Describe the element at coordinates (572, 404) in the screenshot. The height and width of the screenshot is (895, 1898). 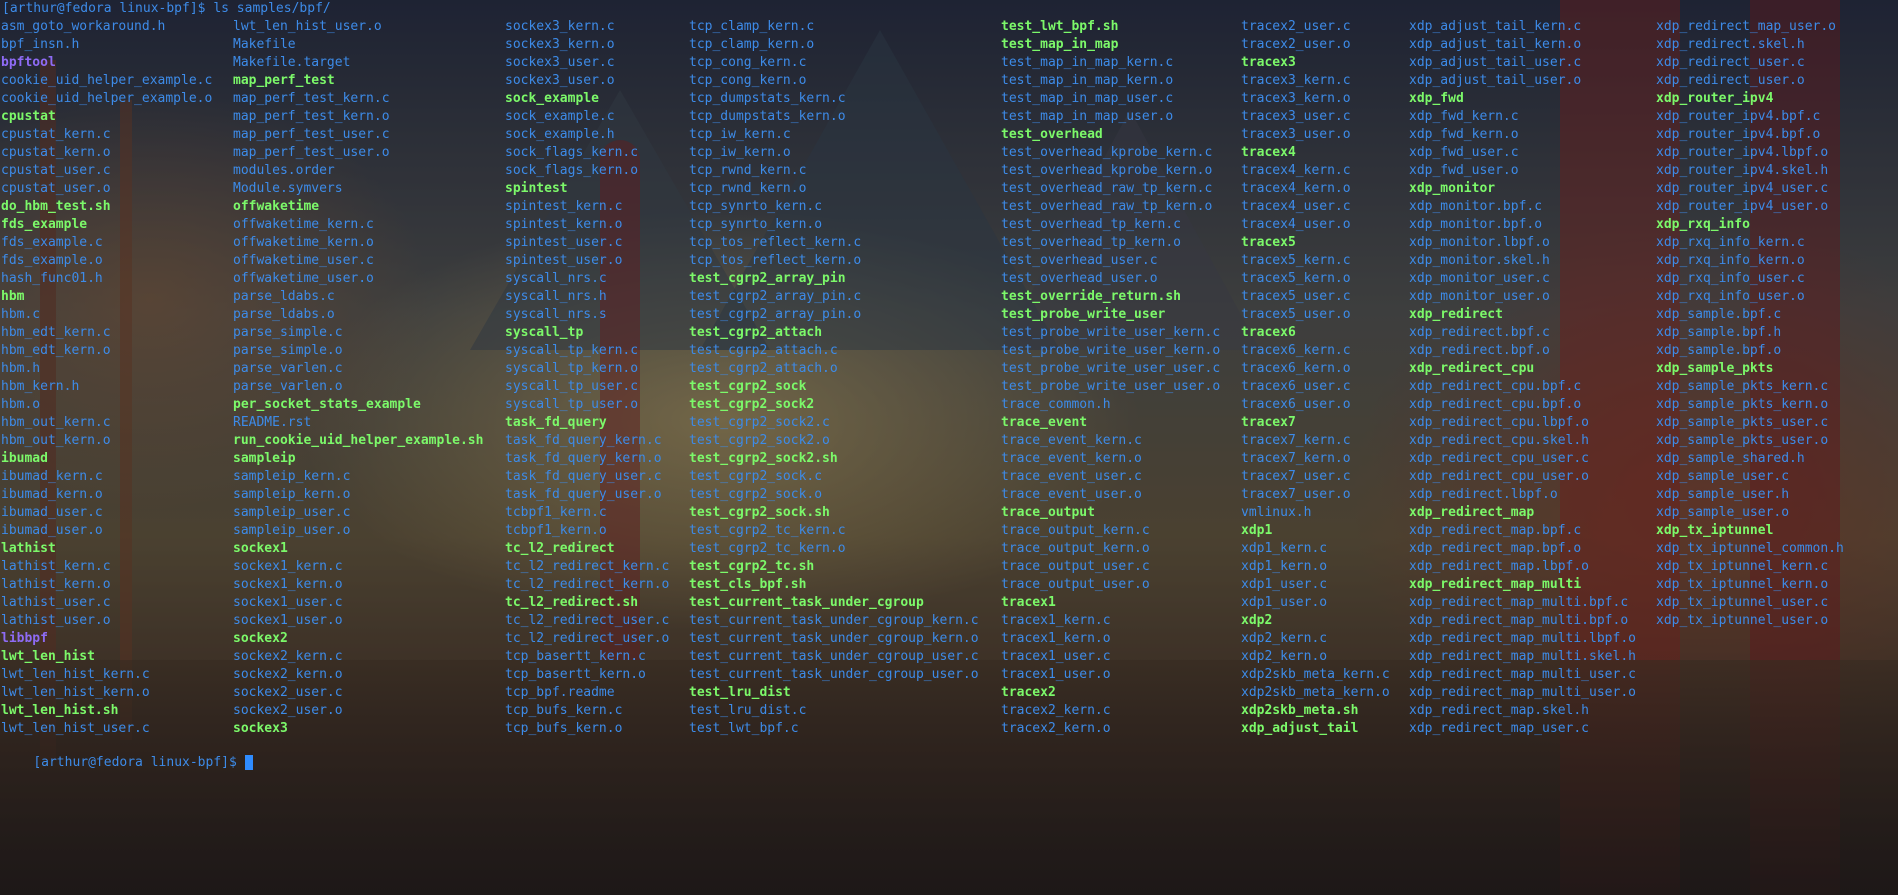
I see `file-entry: syscall_tp_user.o` at that location.